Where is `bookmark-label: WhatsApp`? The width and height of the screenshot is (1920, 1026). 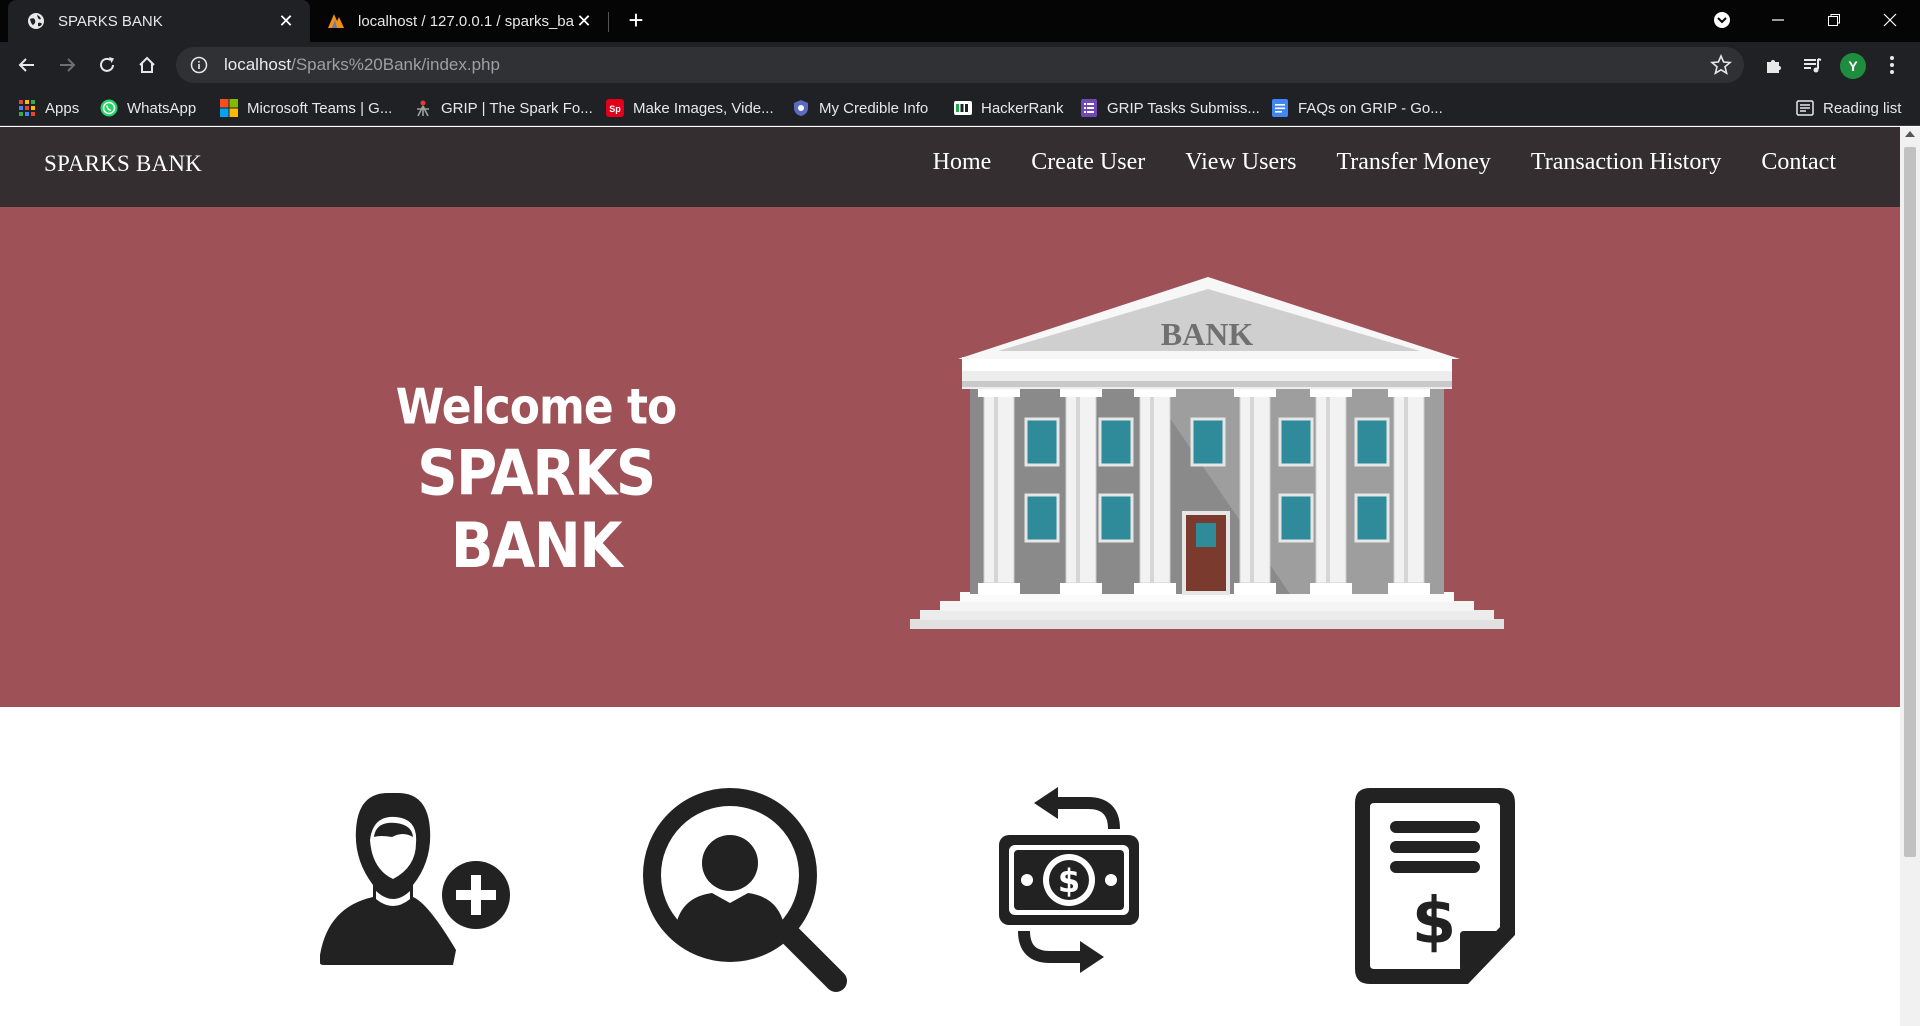
bookmark-label: WhatsApp is located at coordinates (162, 108).